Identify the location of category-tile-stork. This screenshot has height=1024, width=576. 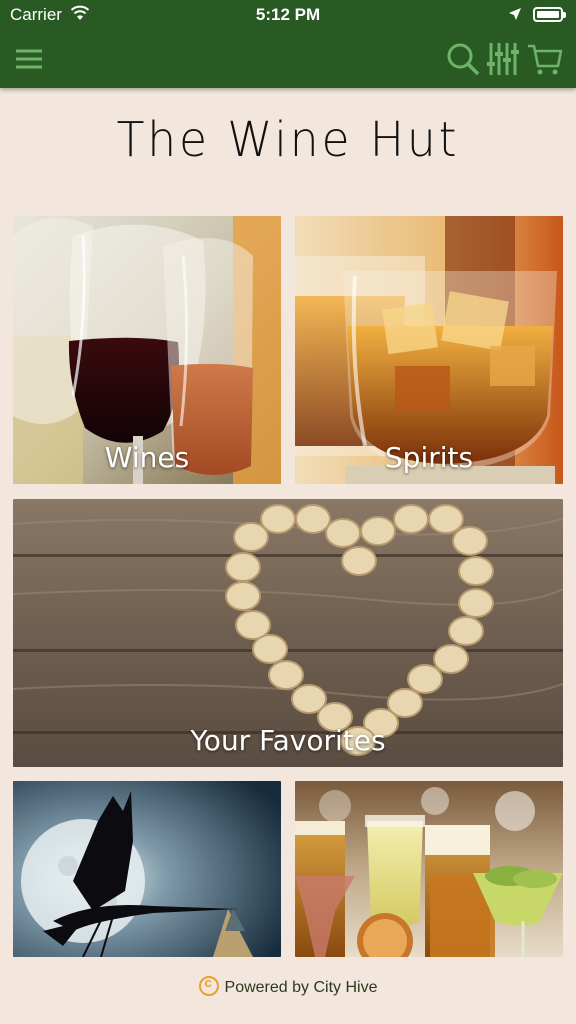
(147, 869).